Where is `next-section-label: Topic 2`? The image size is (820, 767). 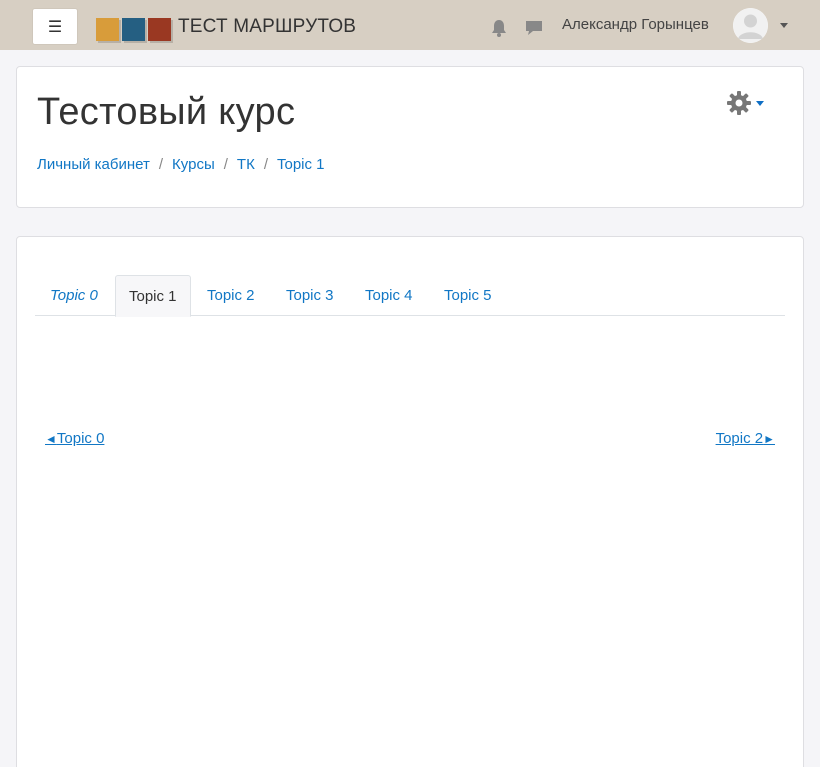 next-section-label: Topic 2 is located at coordinates (739, 438).